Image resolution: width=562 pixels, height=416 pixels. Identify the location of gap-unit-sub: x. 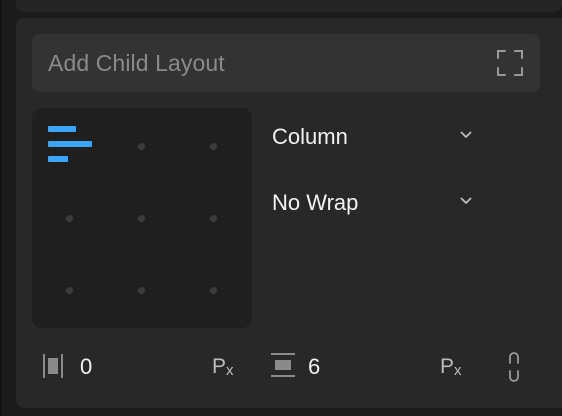
(458, 370).